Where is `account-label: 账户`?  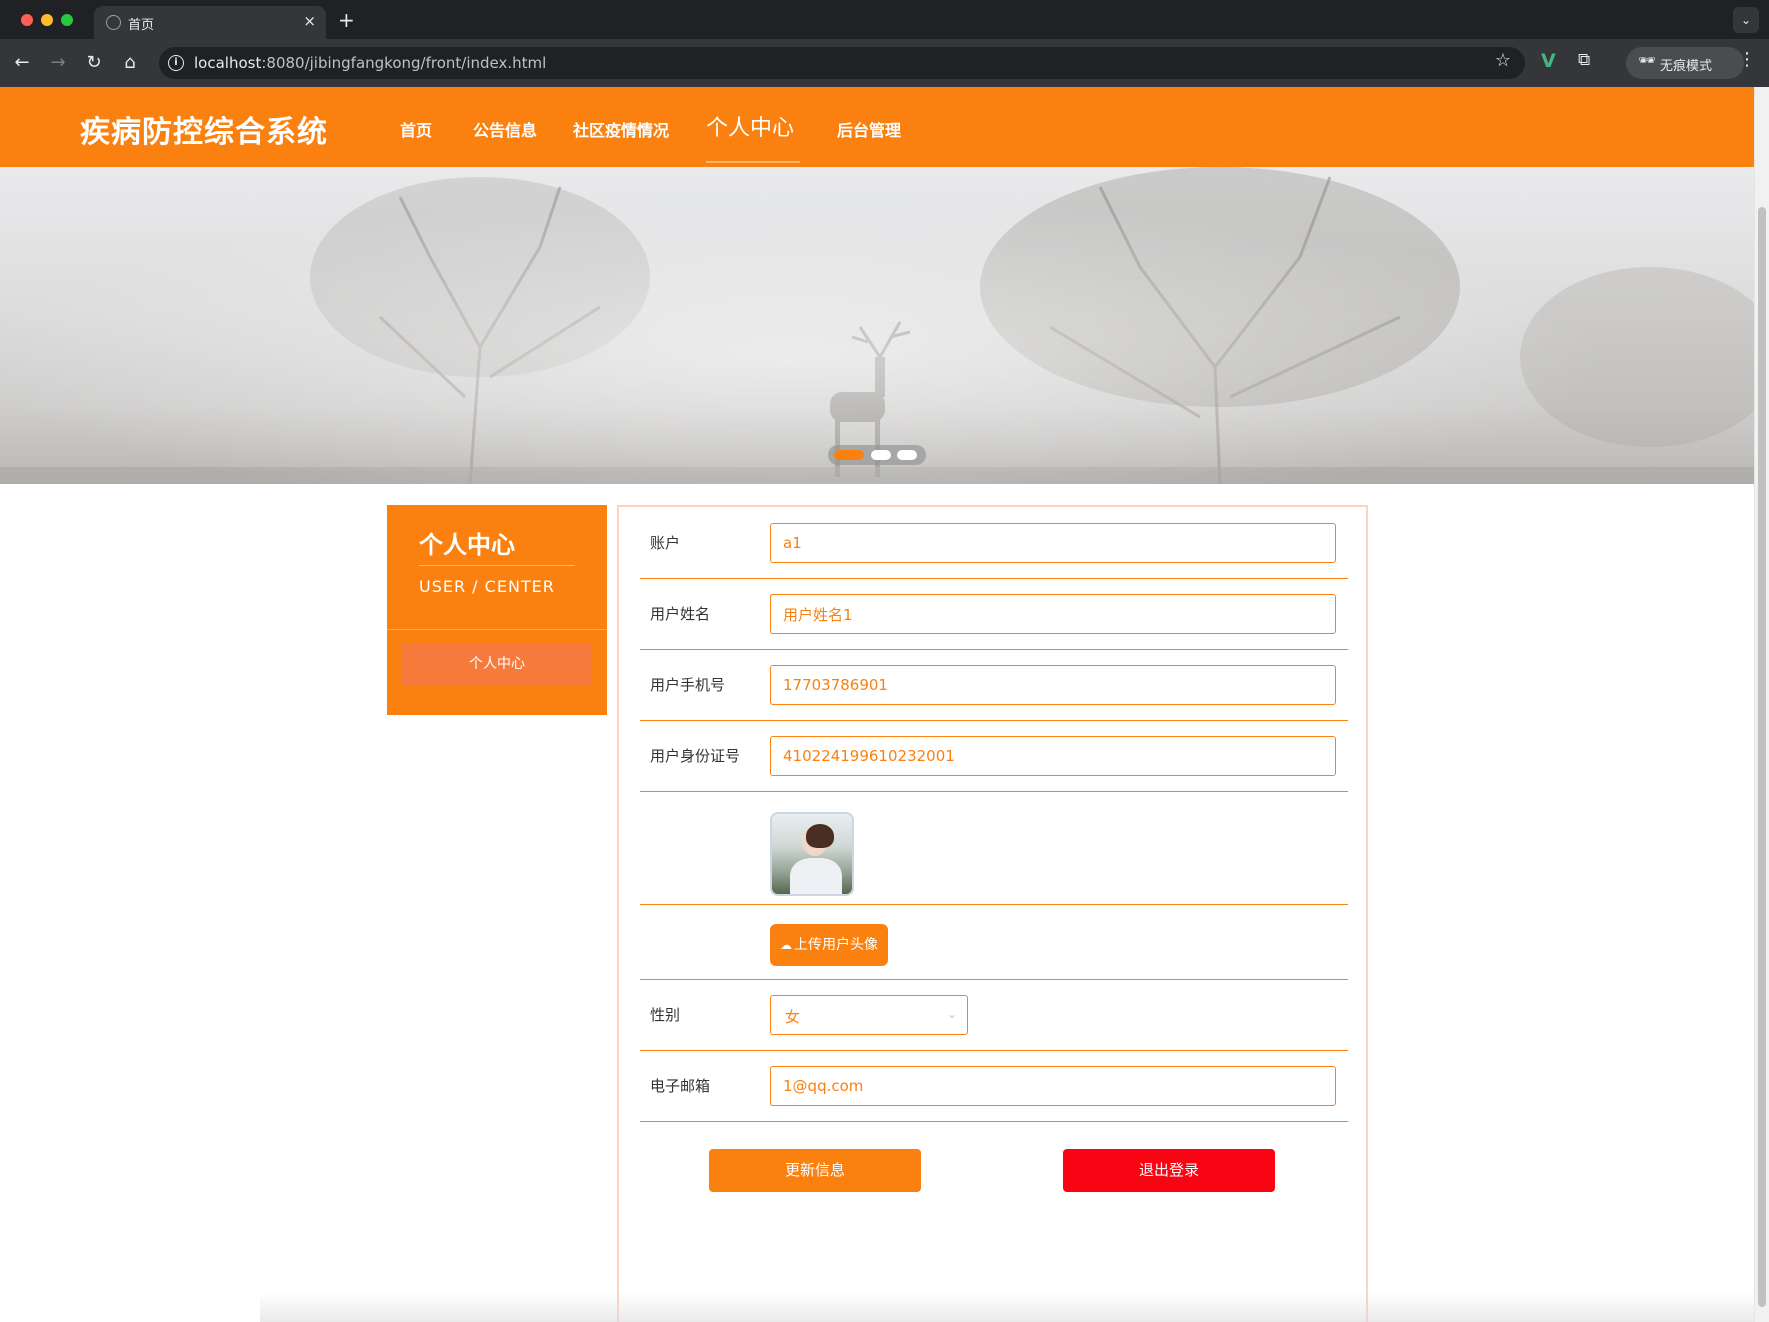 account-label: 账户 is located at coordinates (665, 543).